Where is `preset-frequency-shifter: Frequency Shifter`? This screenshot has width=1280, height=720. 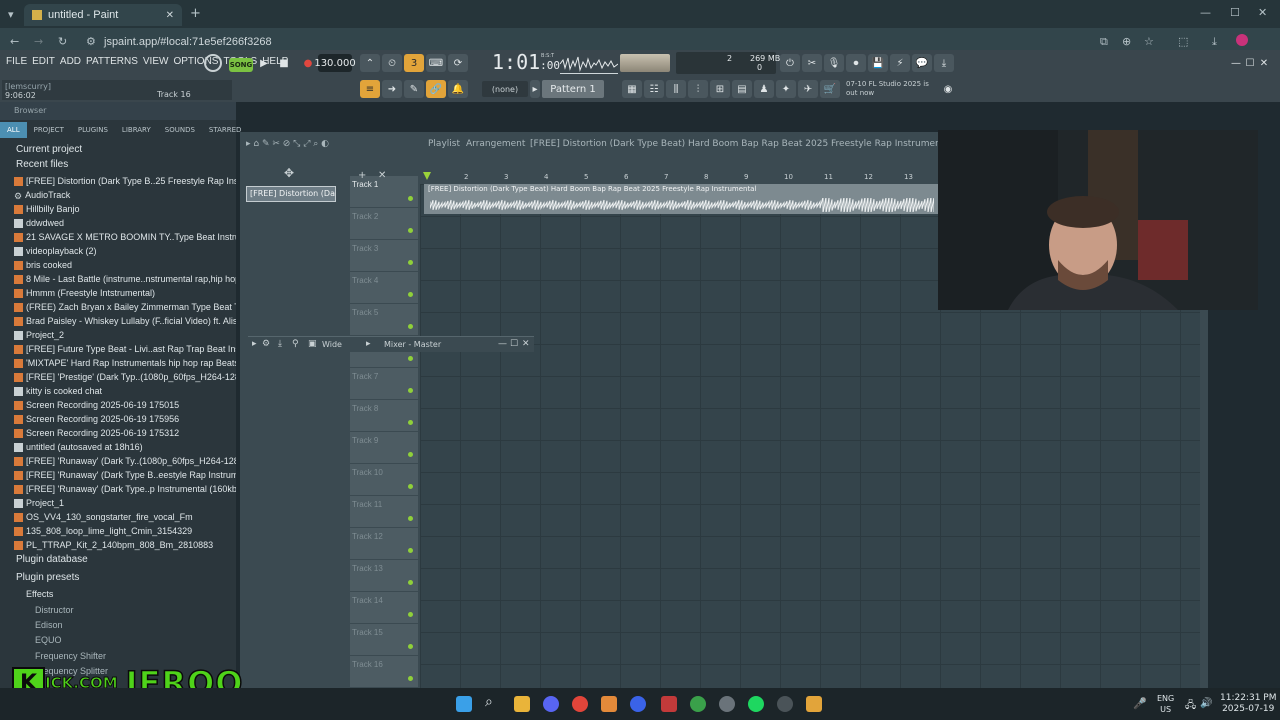 preset-frequency-shifter: Frequency Shifter is located at coordinates (70, 656).